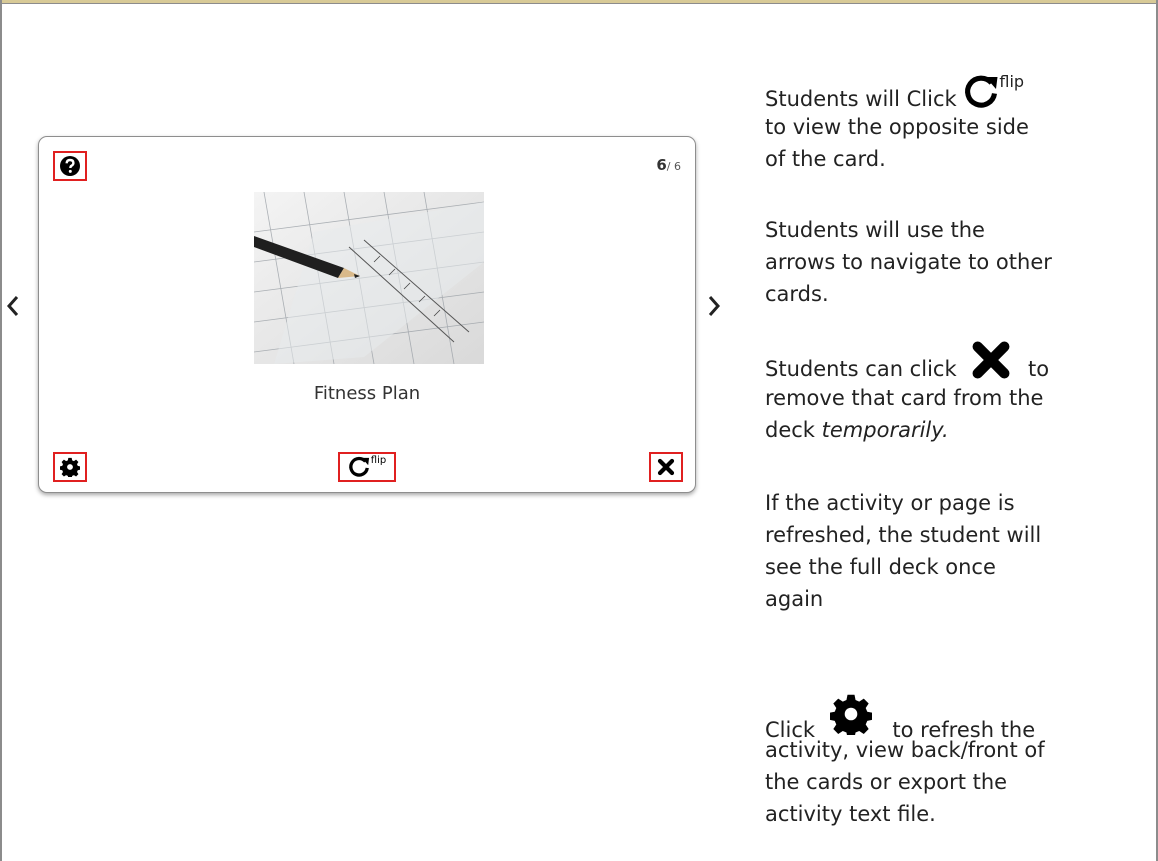  Describe the element at coordinates (797, 294) in the screenshot. I see `instruction-nav-line3: cards.` at that location.